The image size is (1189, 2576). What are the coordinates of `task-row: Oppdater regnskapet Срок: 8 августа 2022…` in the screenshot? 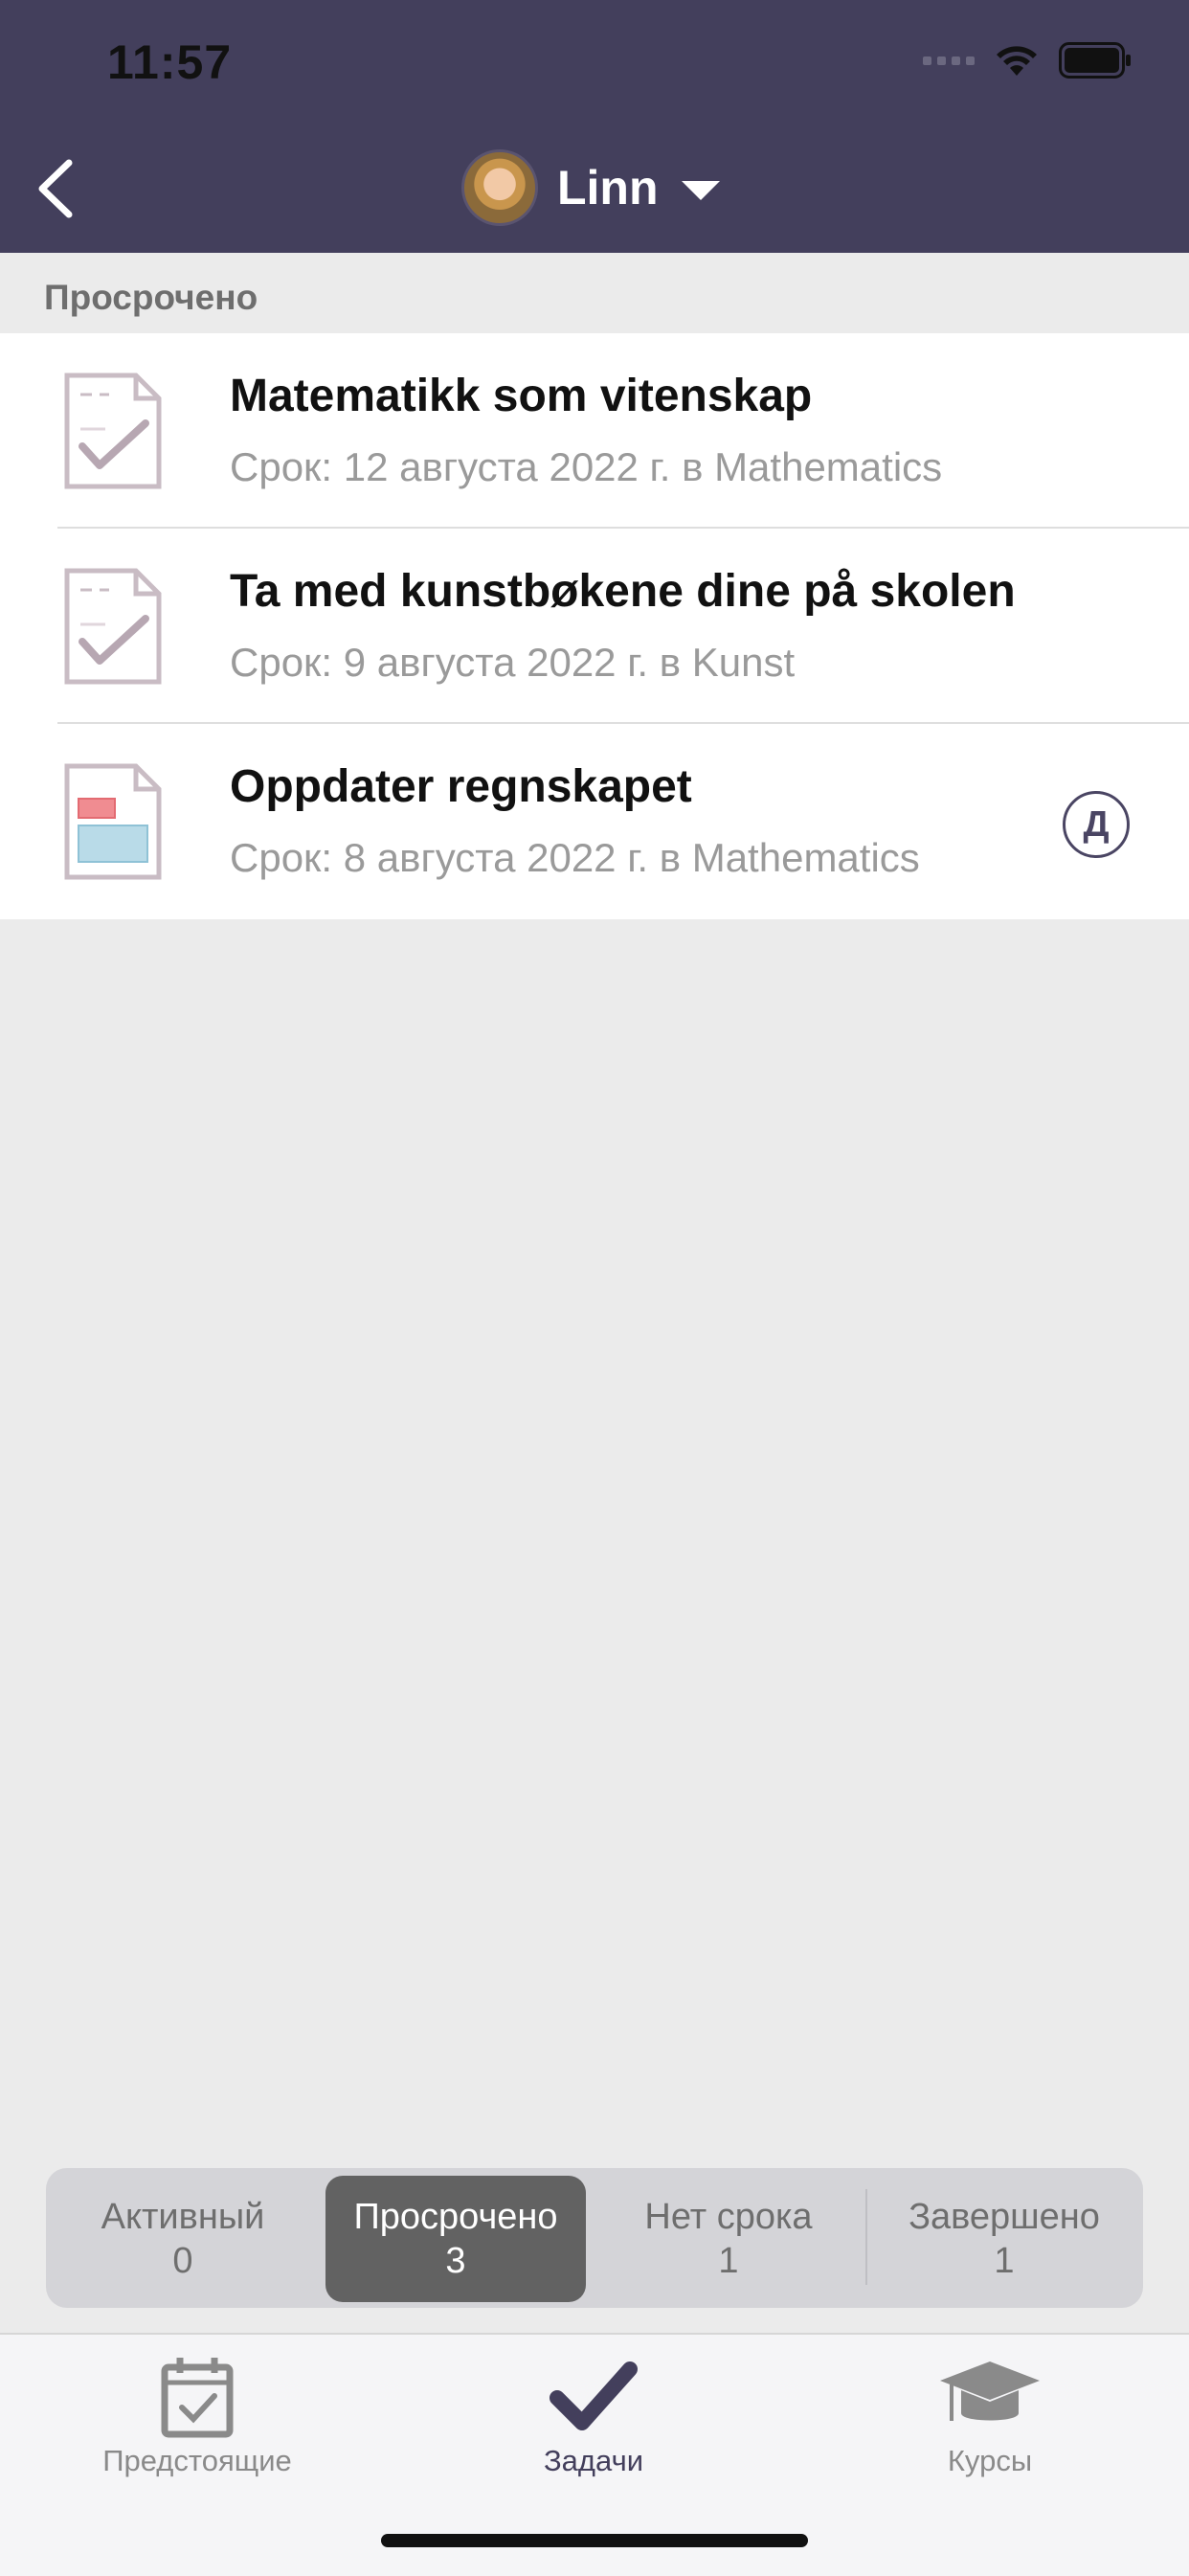 It's located at (594, 821).